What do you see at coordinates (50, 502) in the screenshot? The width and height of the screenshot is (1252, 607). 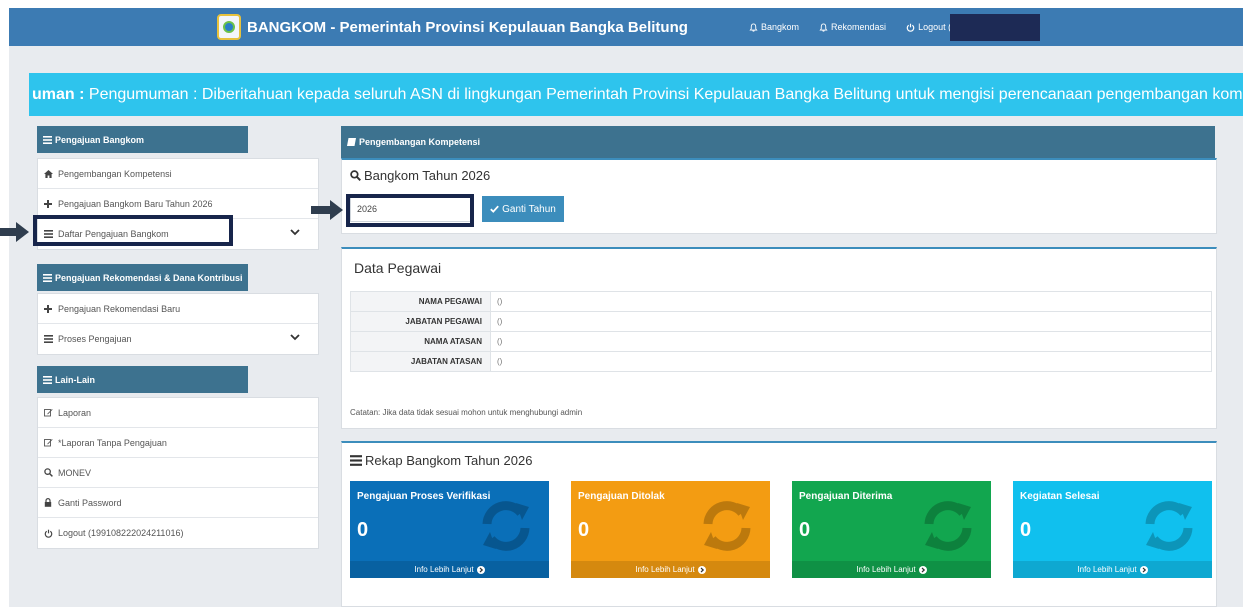 I see `lock-icon` at bounding box center [50, 502].